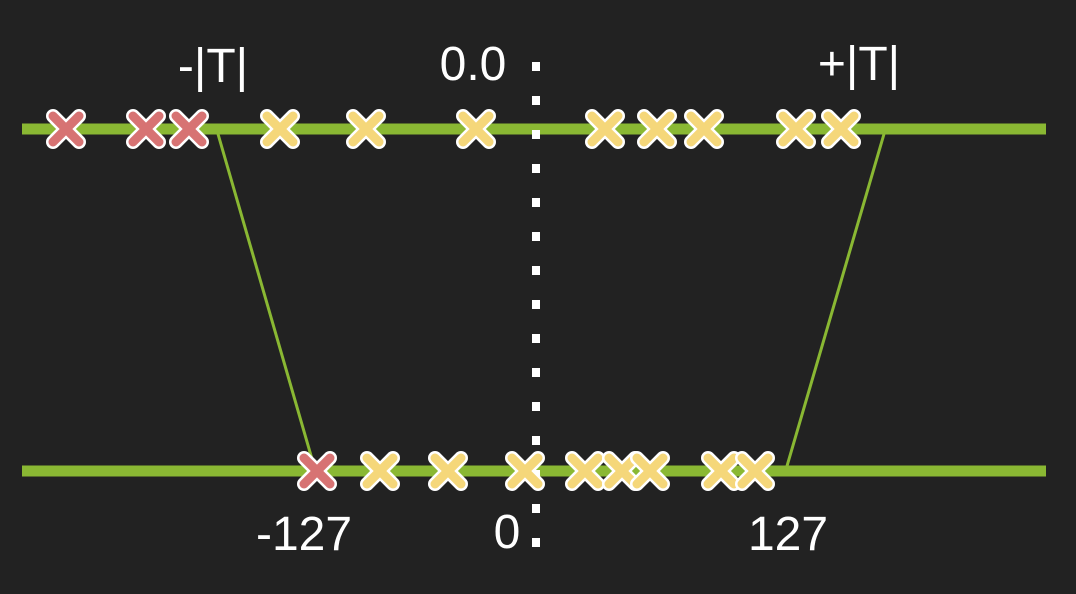  What do you see at coordinates (266, 300) in the screenshot?
I see `neg-mapping-line` at bounding box center [266, 300].